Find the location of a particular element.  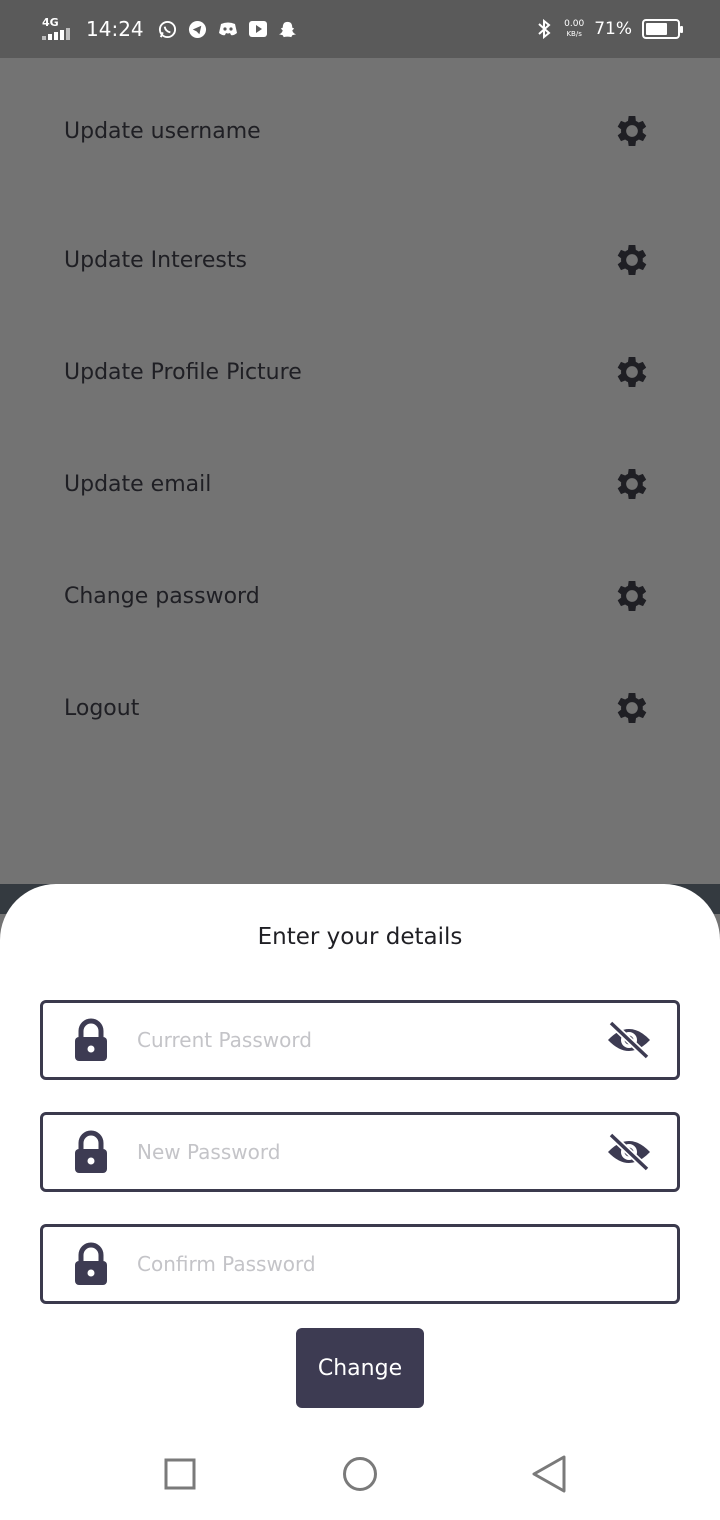

square-icon is located at coordinates (180, 1474).